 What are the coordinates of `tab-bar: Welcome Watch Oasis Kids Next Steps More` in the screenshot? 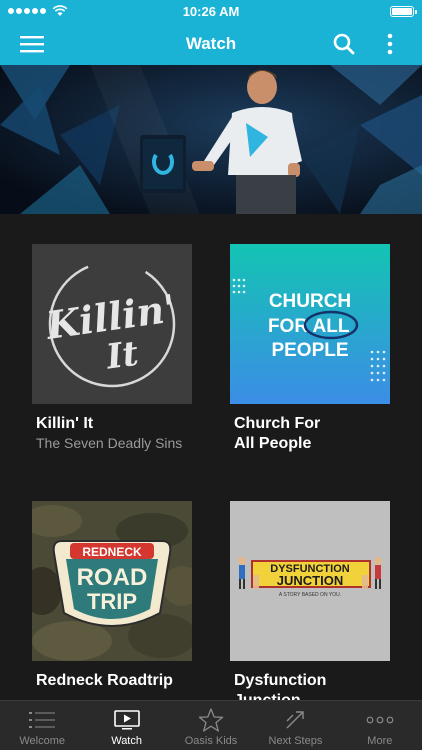 It's located at (211, 725).